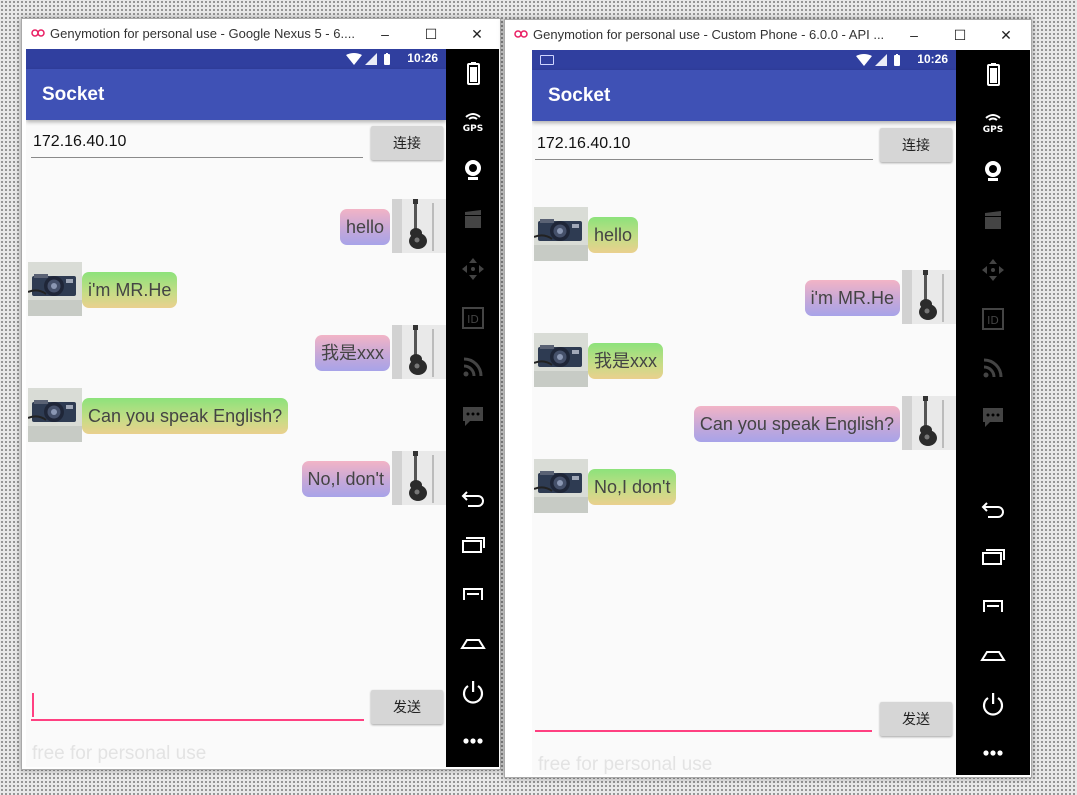 The width and height of the screenshot is (1077, 795). What do you see at coordinates (236, 353) in the screenshot?
I see `chat-row-sent: 我是xxx` at bounding box center [236, 353].